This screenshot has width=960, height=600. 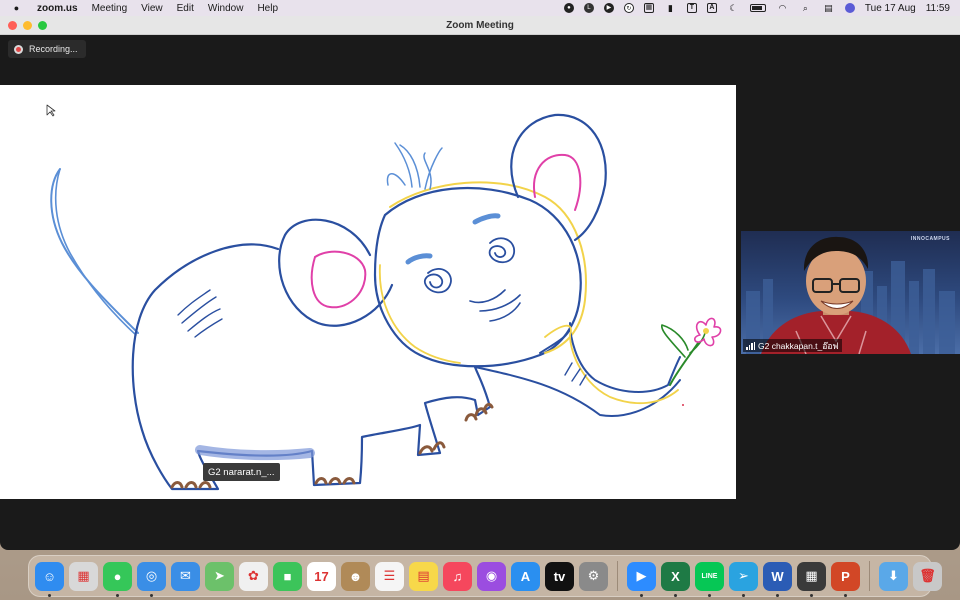 What do you see at coordinates (811, 576) in the screenshot?
I see `calculator-icon: ▦` at bounding box center [811, 576].